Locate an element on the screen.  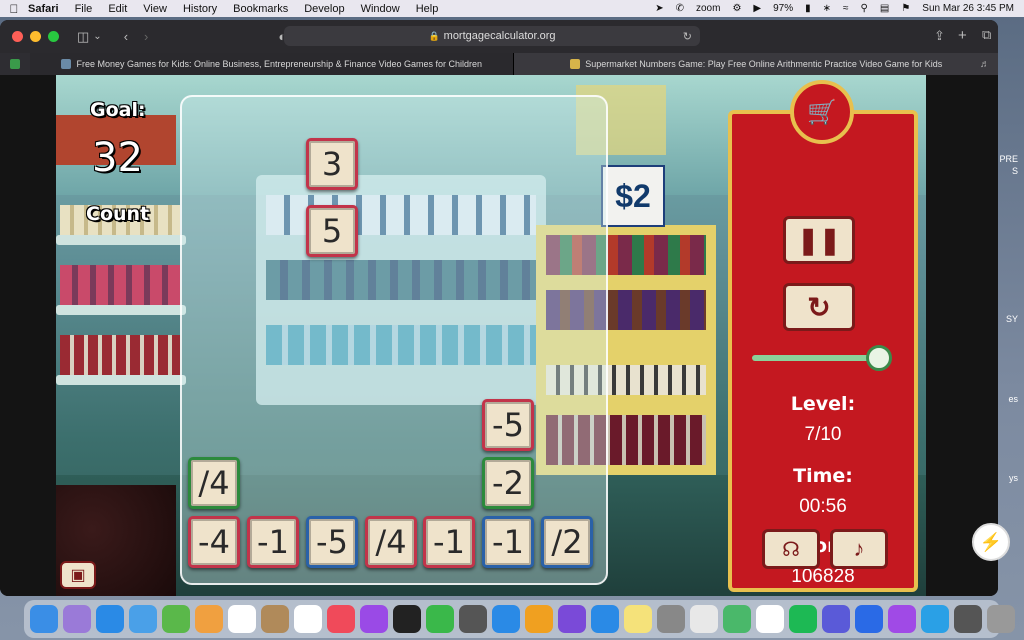
number-tile: -2 is located at coordinates (508, 483).